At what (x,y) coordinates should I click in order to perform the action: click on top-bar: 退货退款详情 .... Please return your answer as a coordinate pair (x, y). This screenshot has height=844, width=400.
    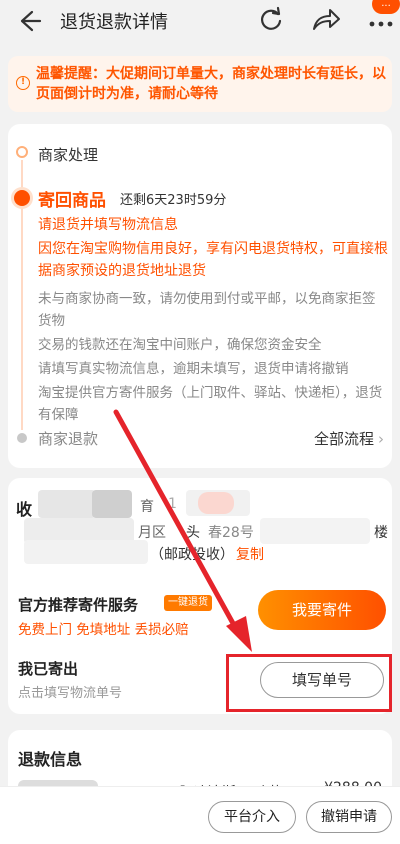
    Looking at the image, I should click on (200, 21).